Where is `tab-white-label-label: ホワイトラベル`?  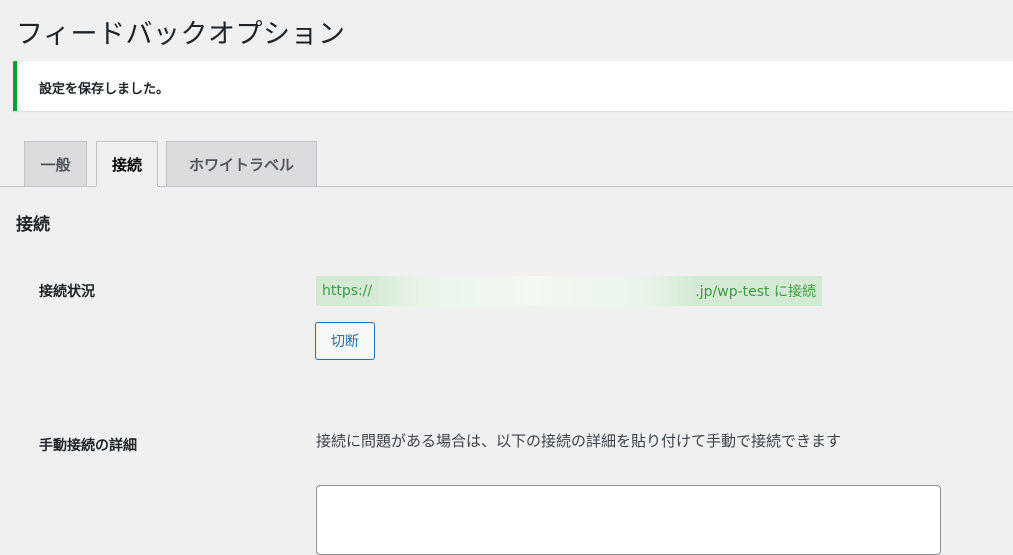 tab-white-label-label: ホワイトラベル is located at coordinates (241, 164).